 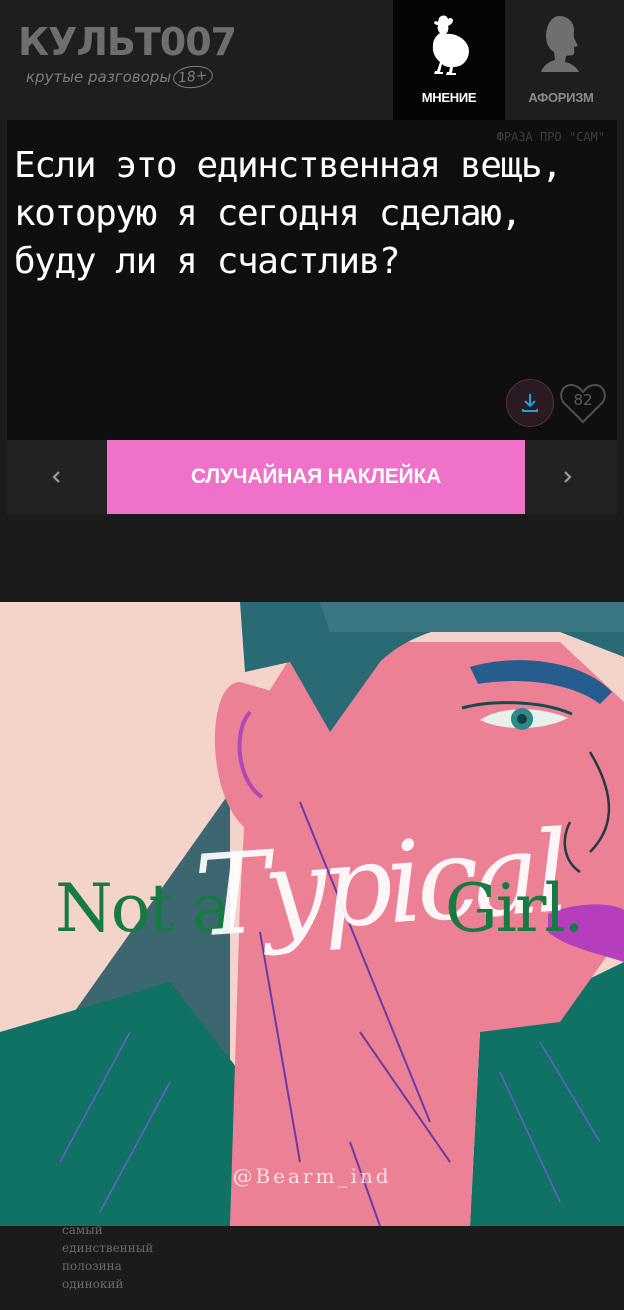 I want to click on chicken-icon, so click(x=450, y=45).